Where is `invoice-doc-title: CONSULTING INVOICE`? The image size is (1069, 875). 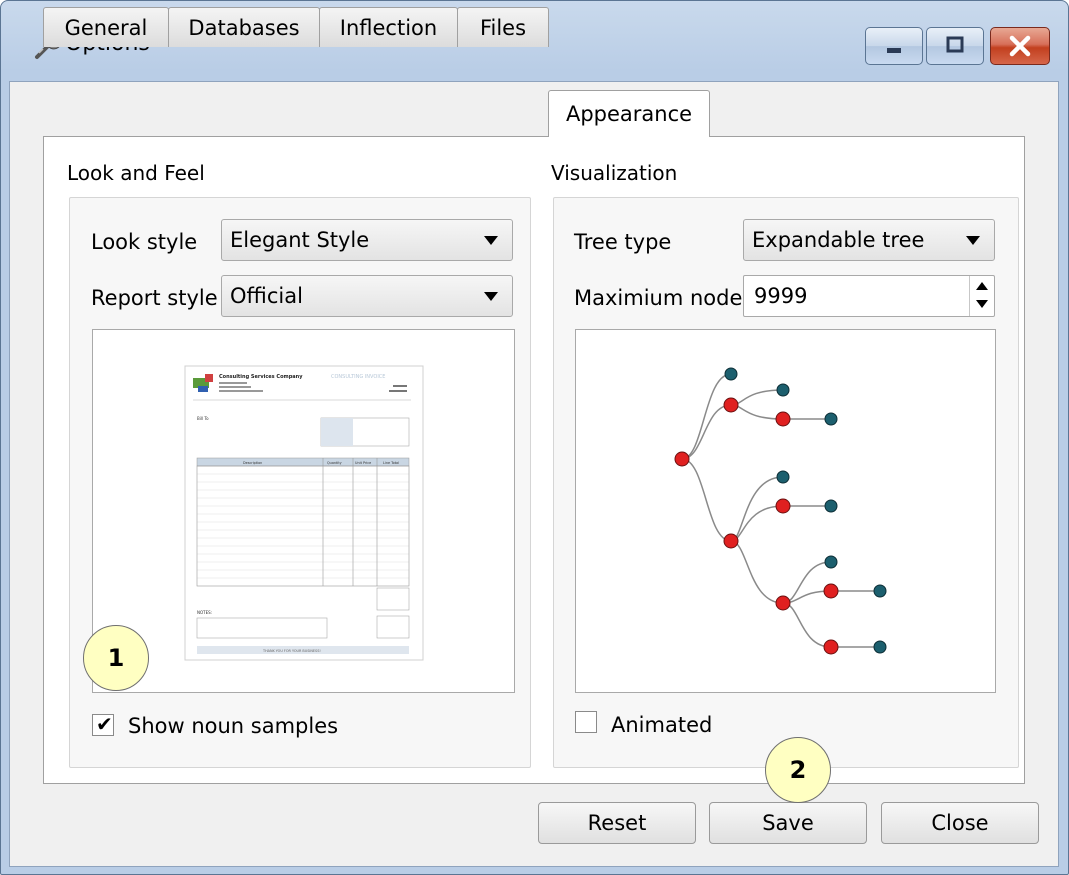
invoice-doc-title: CONSULTING INVOICE is located at coordinates (358, 377).